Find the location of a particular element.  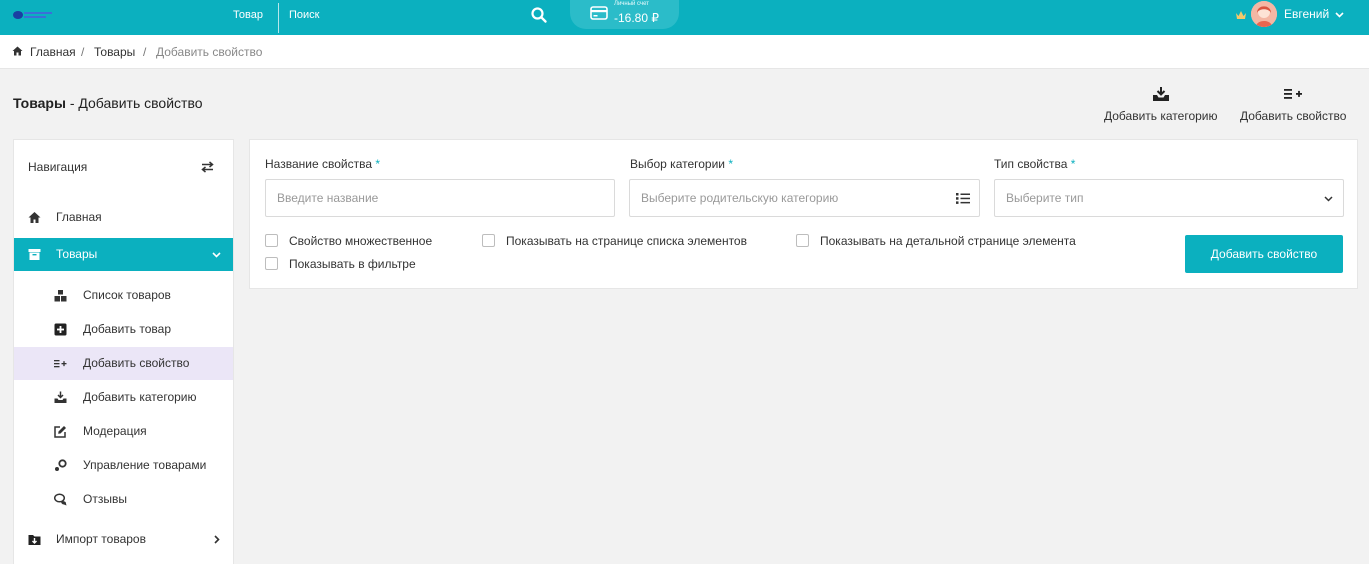

search-icon is located at coordinates (539, 15).